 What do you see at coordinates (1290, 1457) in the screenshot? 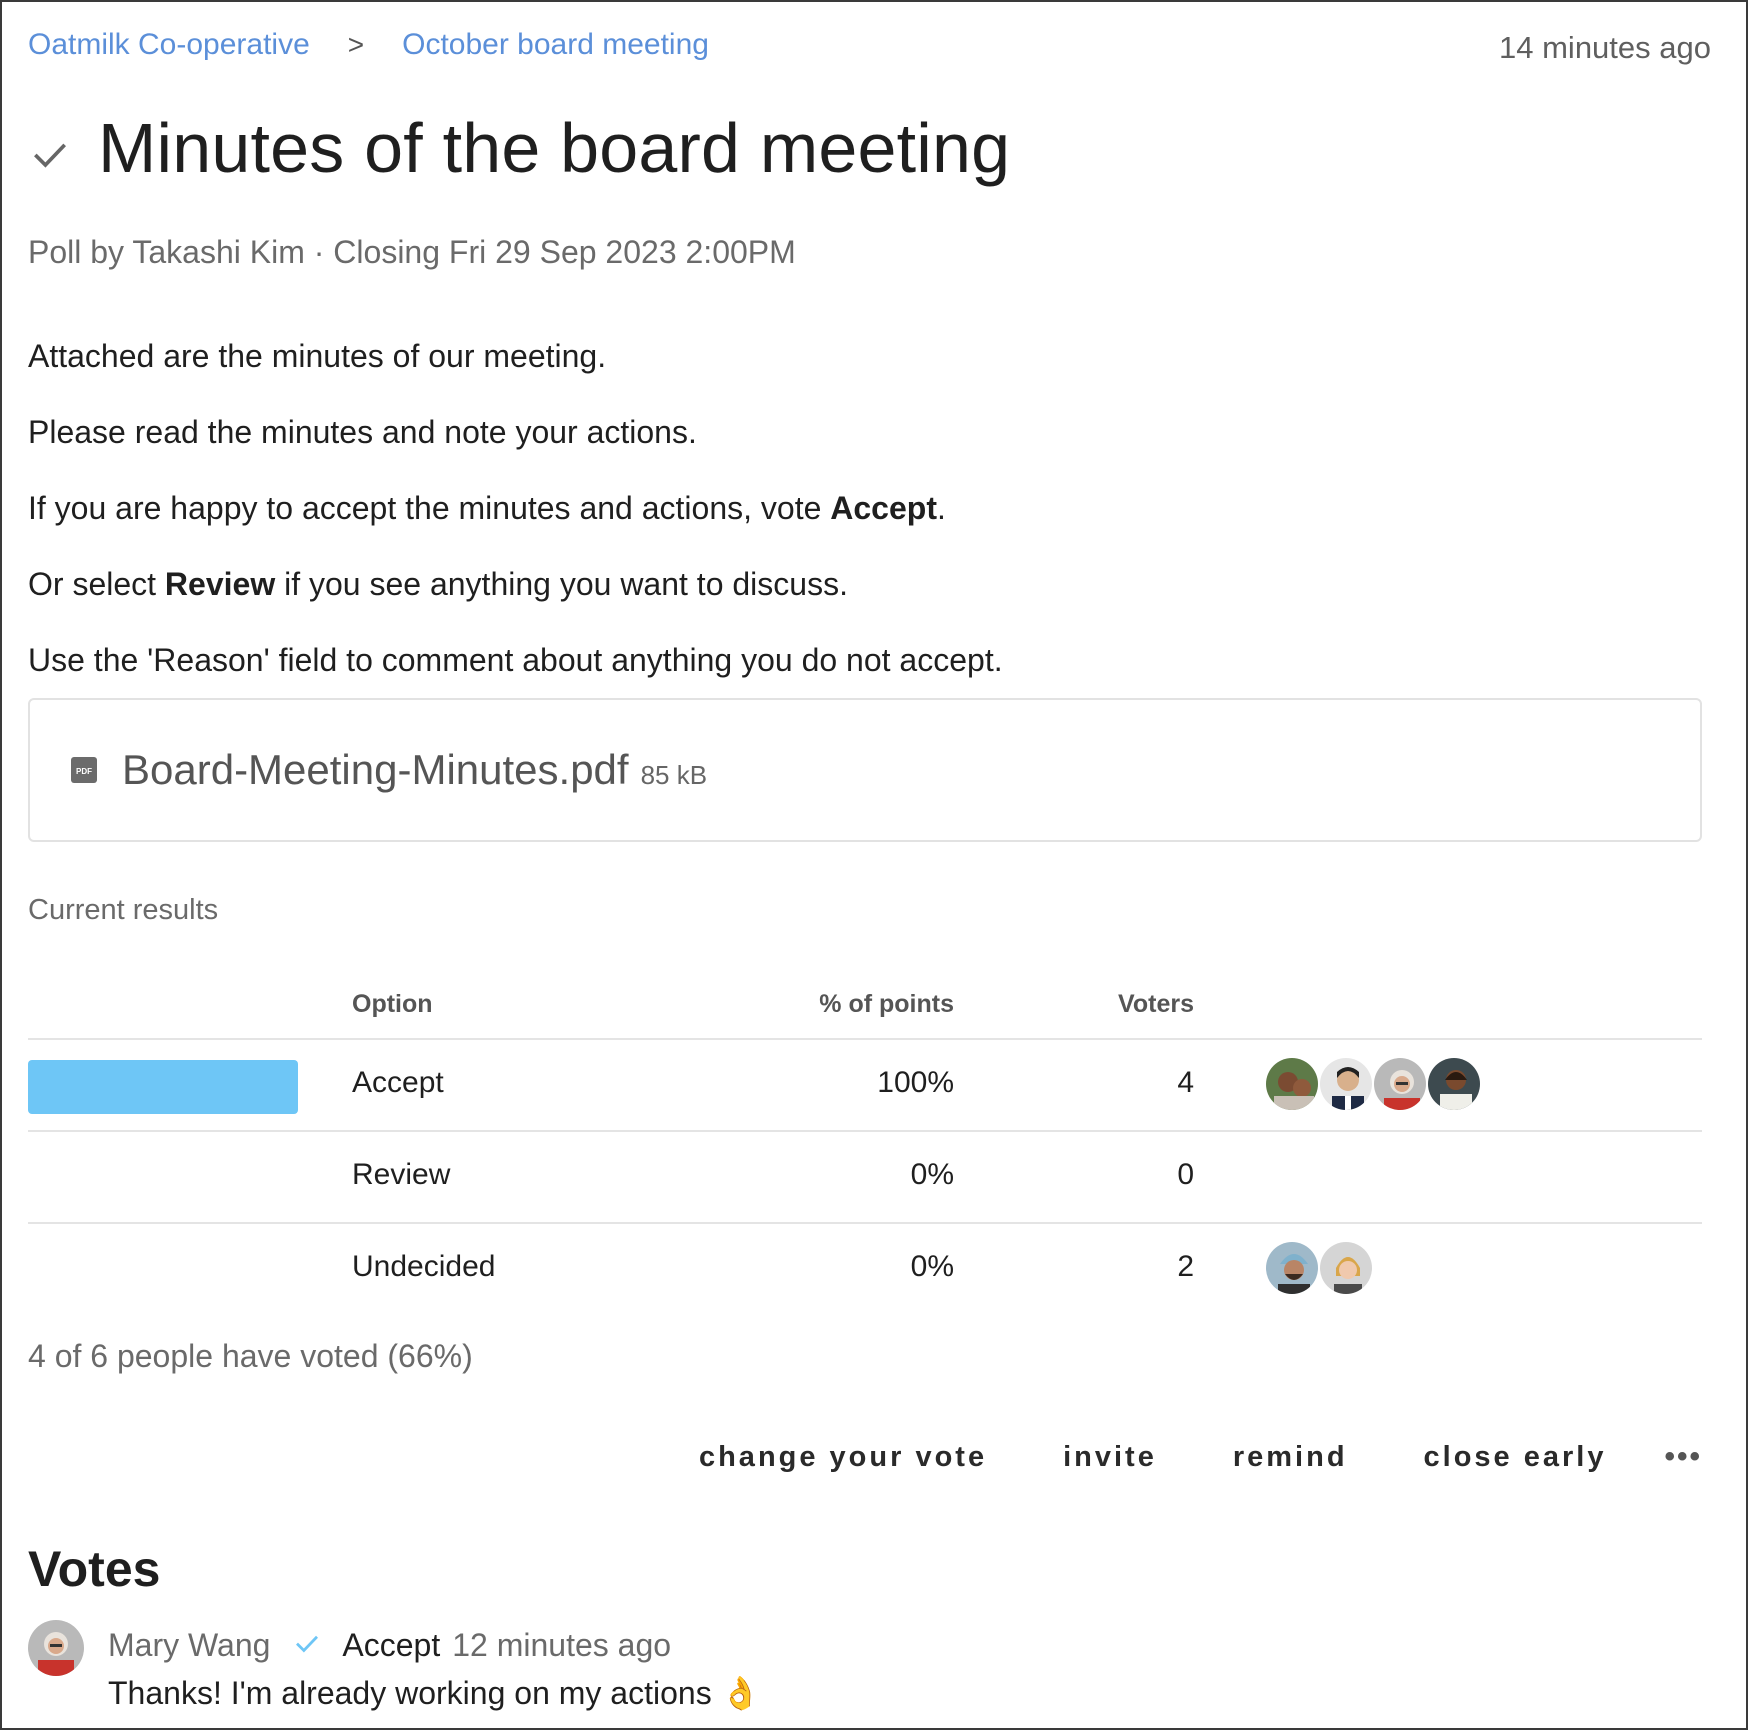
I see `remind-button: remind` at bounding box center [1290, 1457].